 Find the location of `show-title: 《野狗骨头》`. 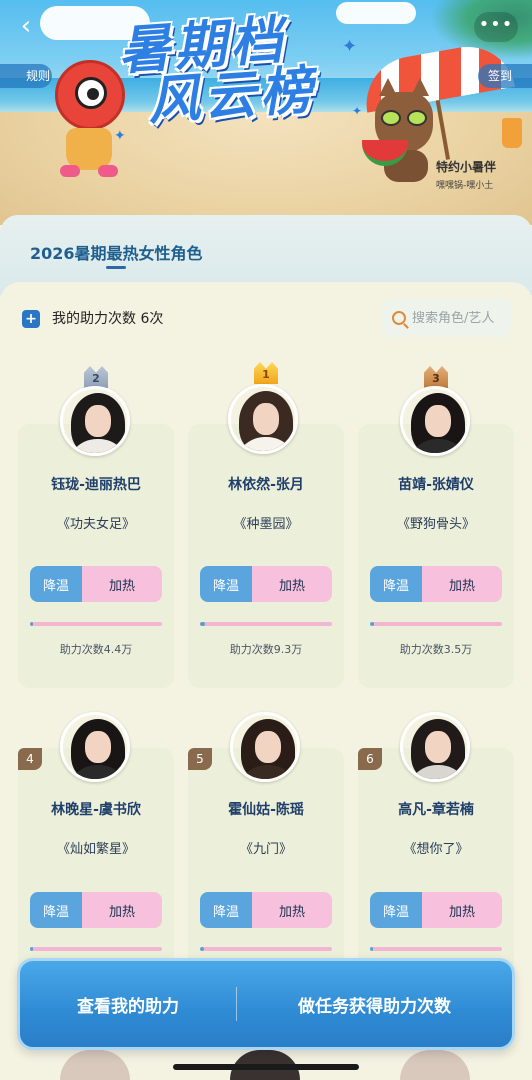

show-title: 《野狗骨头》 is located at coordinates (435, 524).